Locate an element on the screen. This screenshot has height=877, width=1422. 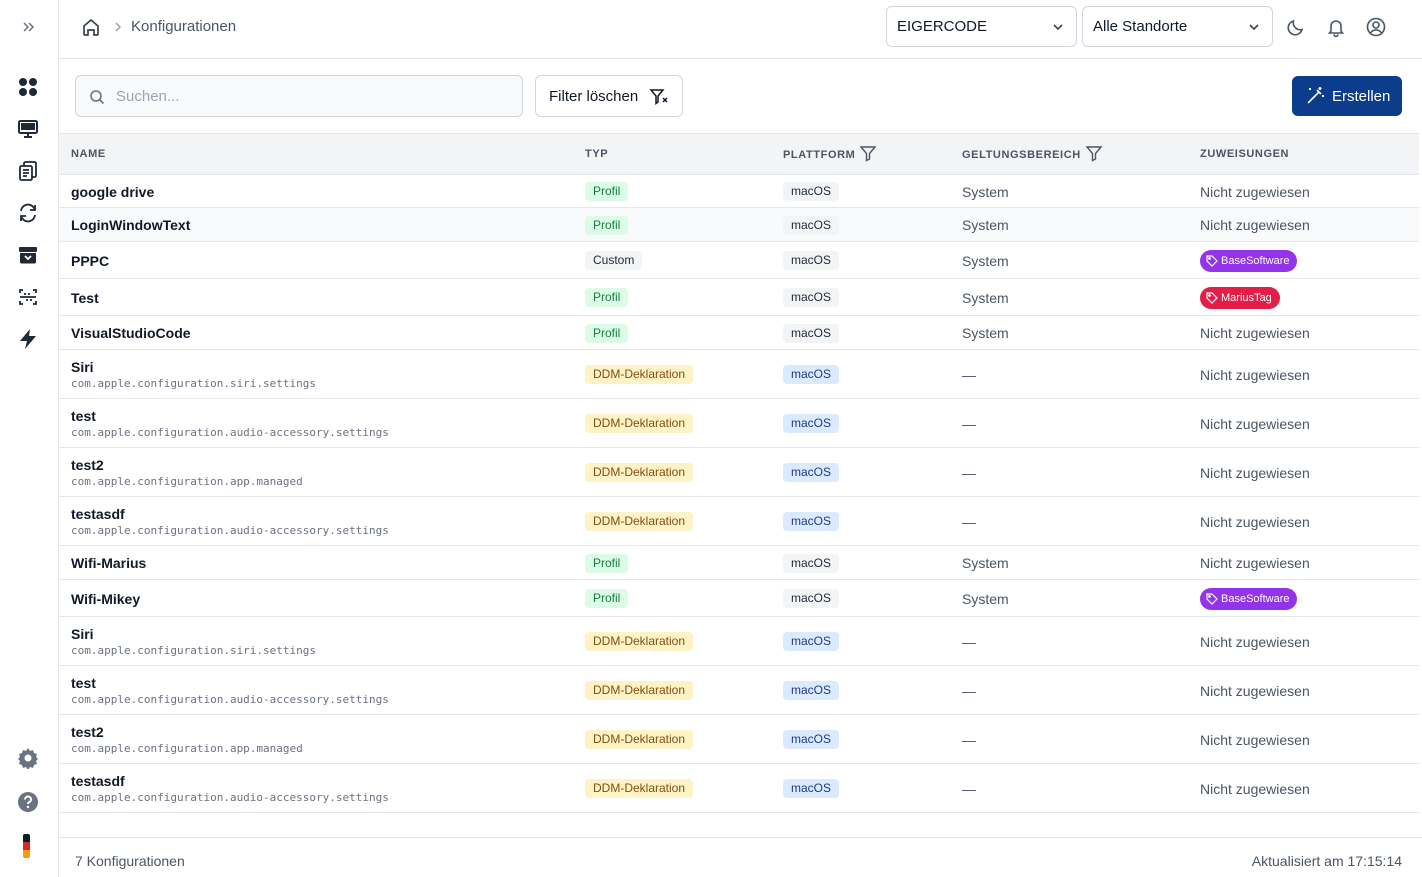
settings-icon is located at coordinates (28, 758).